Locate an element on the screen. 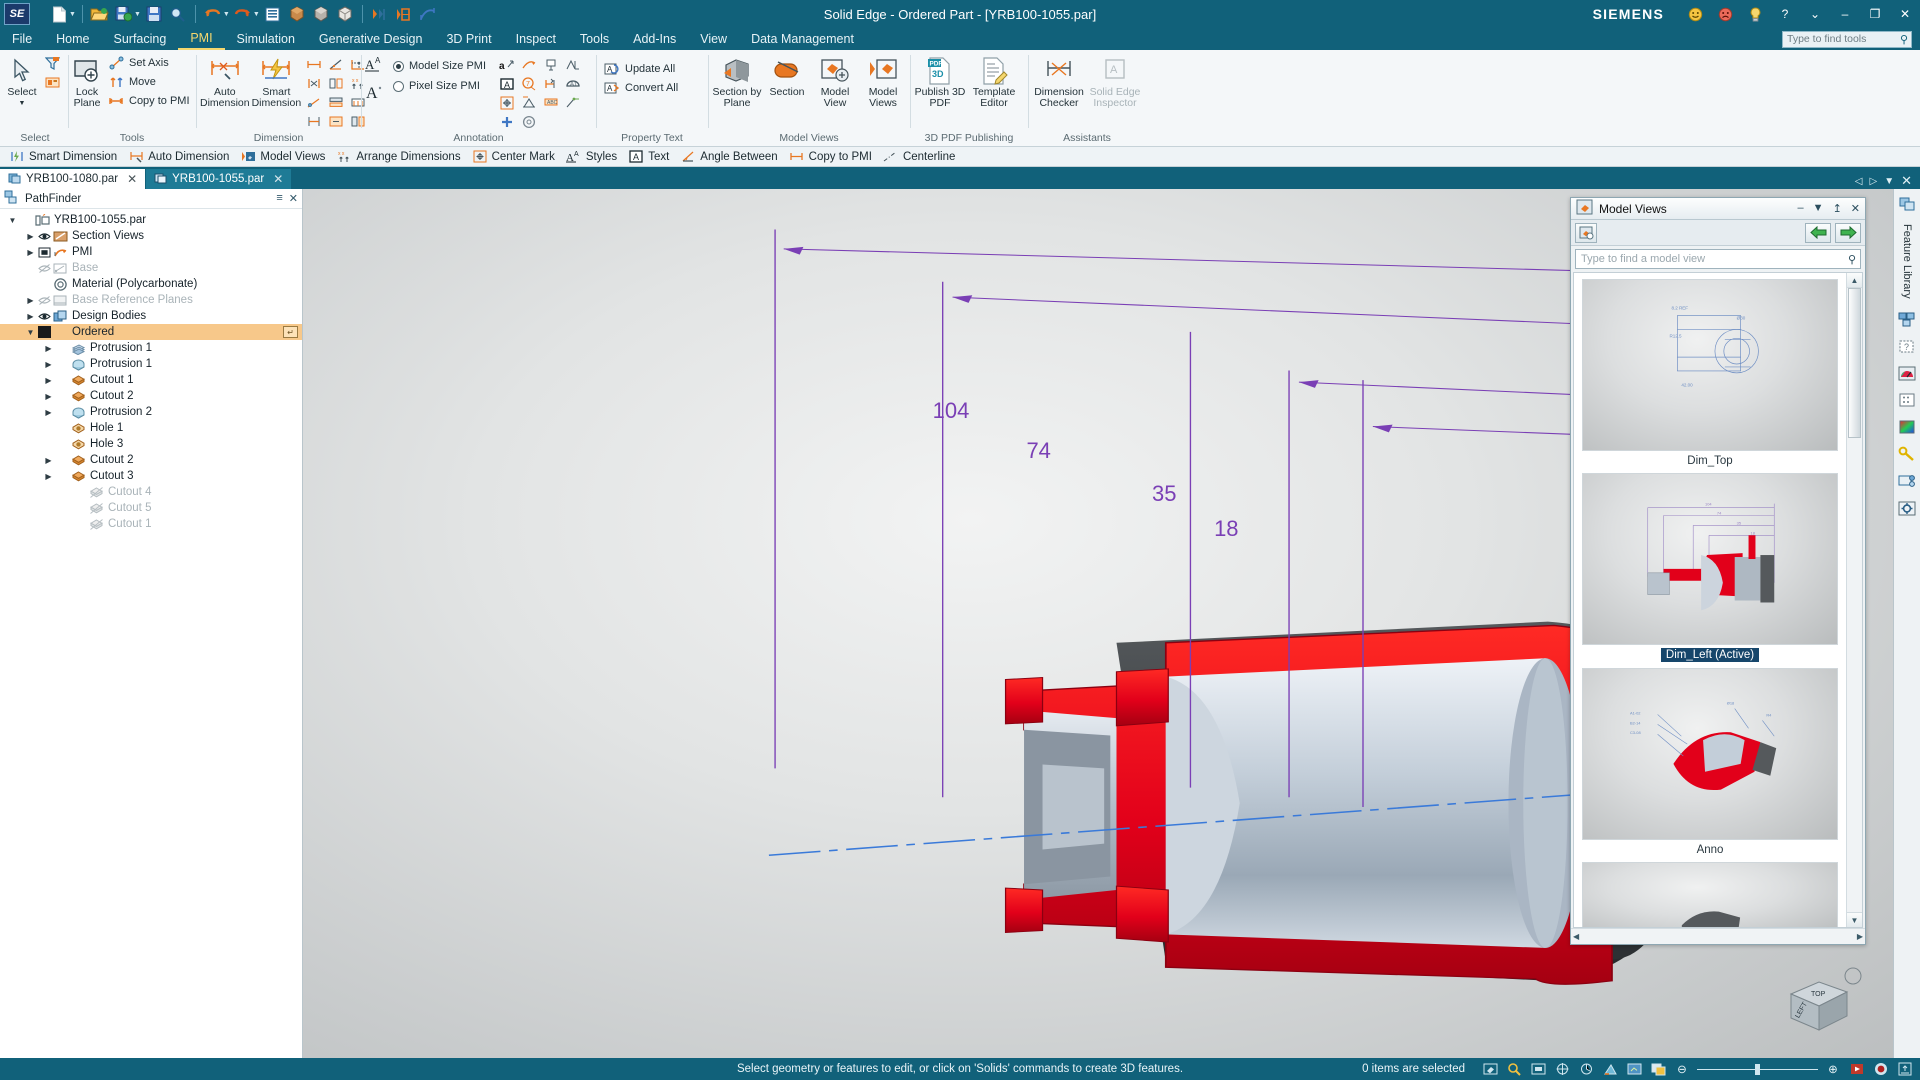  cmd-text: A Text is located at coordinates (648, 157).